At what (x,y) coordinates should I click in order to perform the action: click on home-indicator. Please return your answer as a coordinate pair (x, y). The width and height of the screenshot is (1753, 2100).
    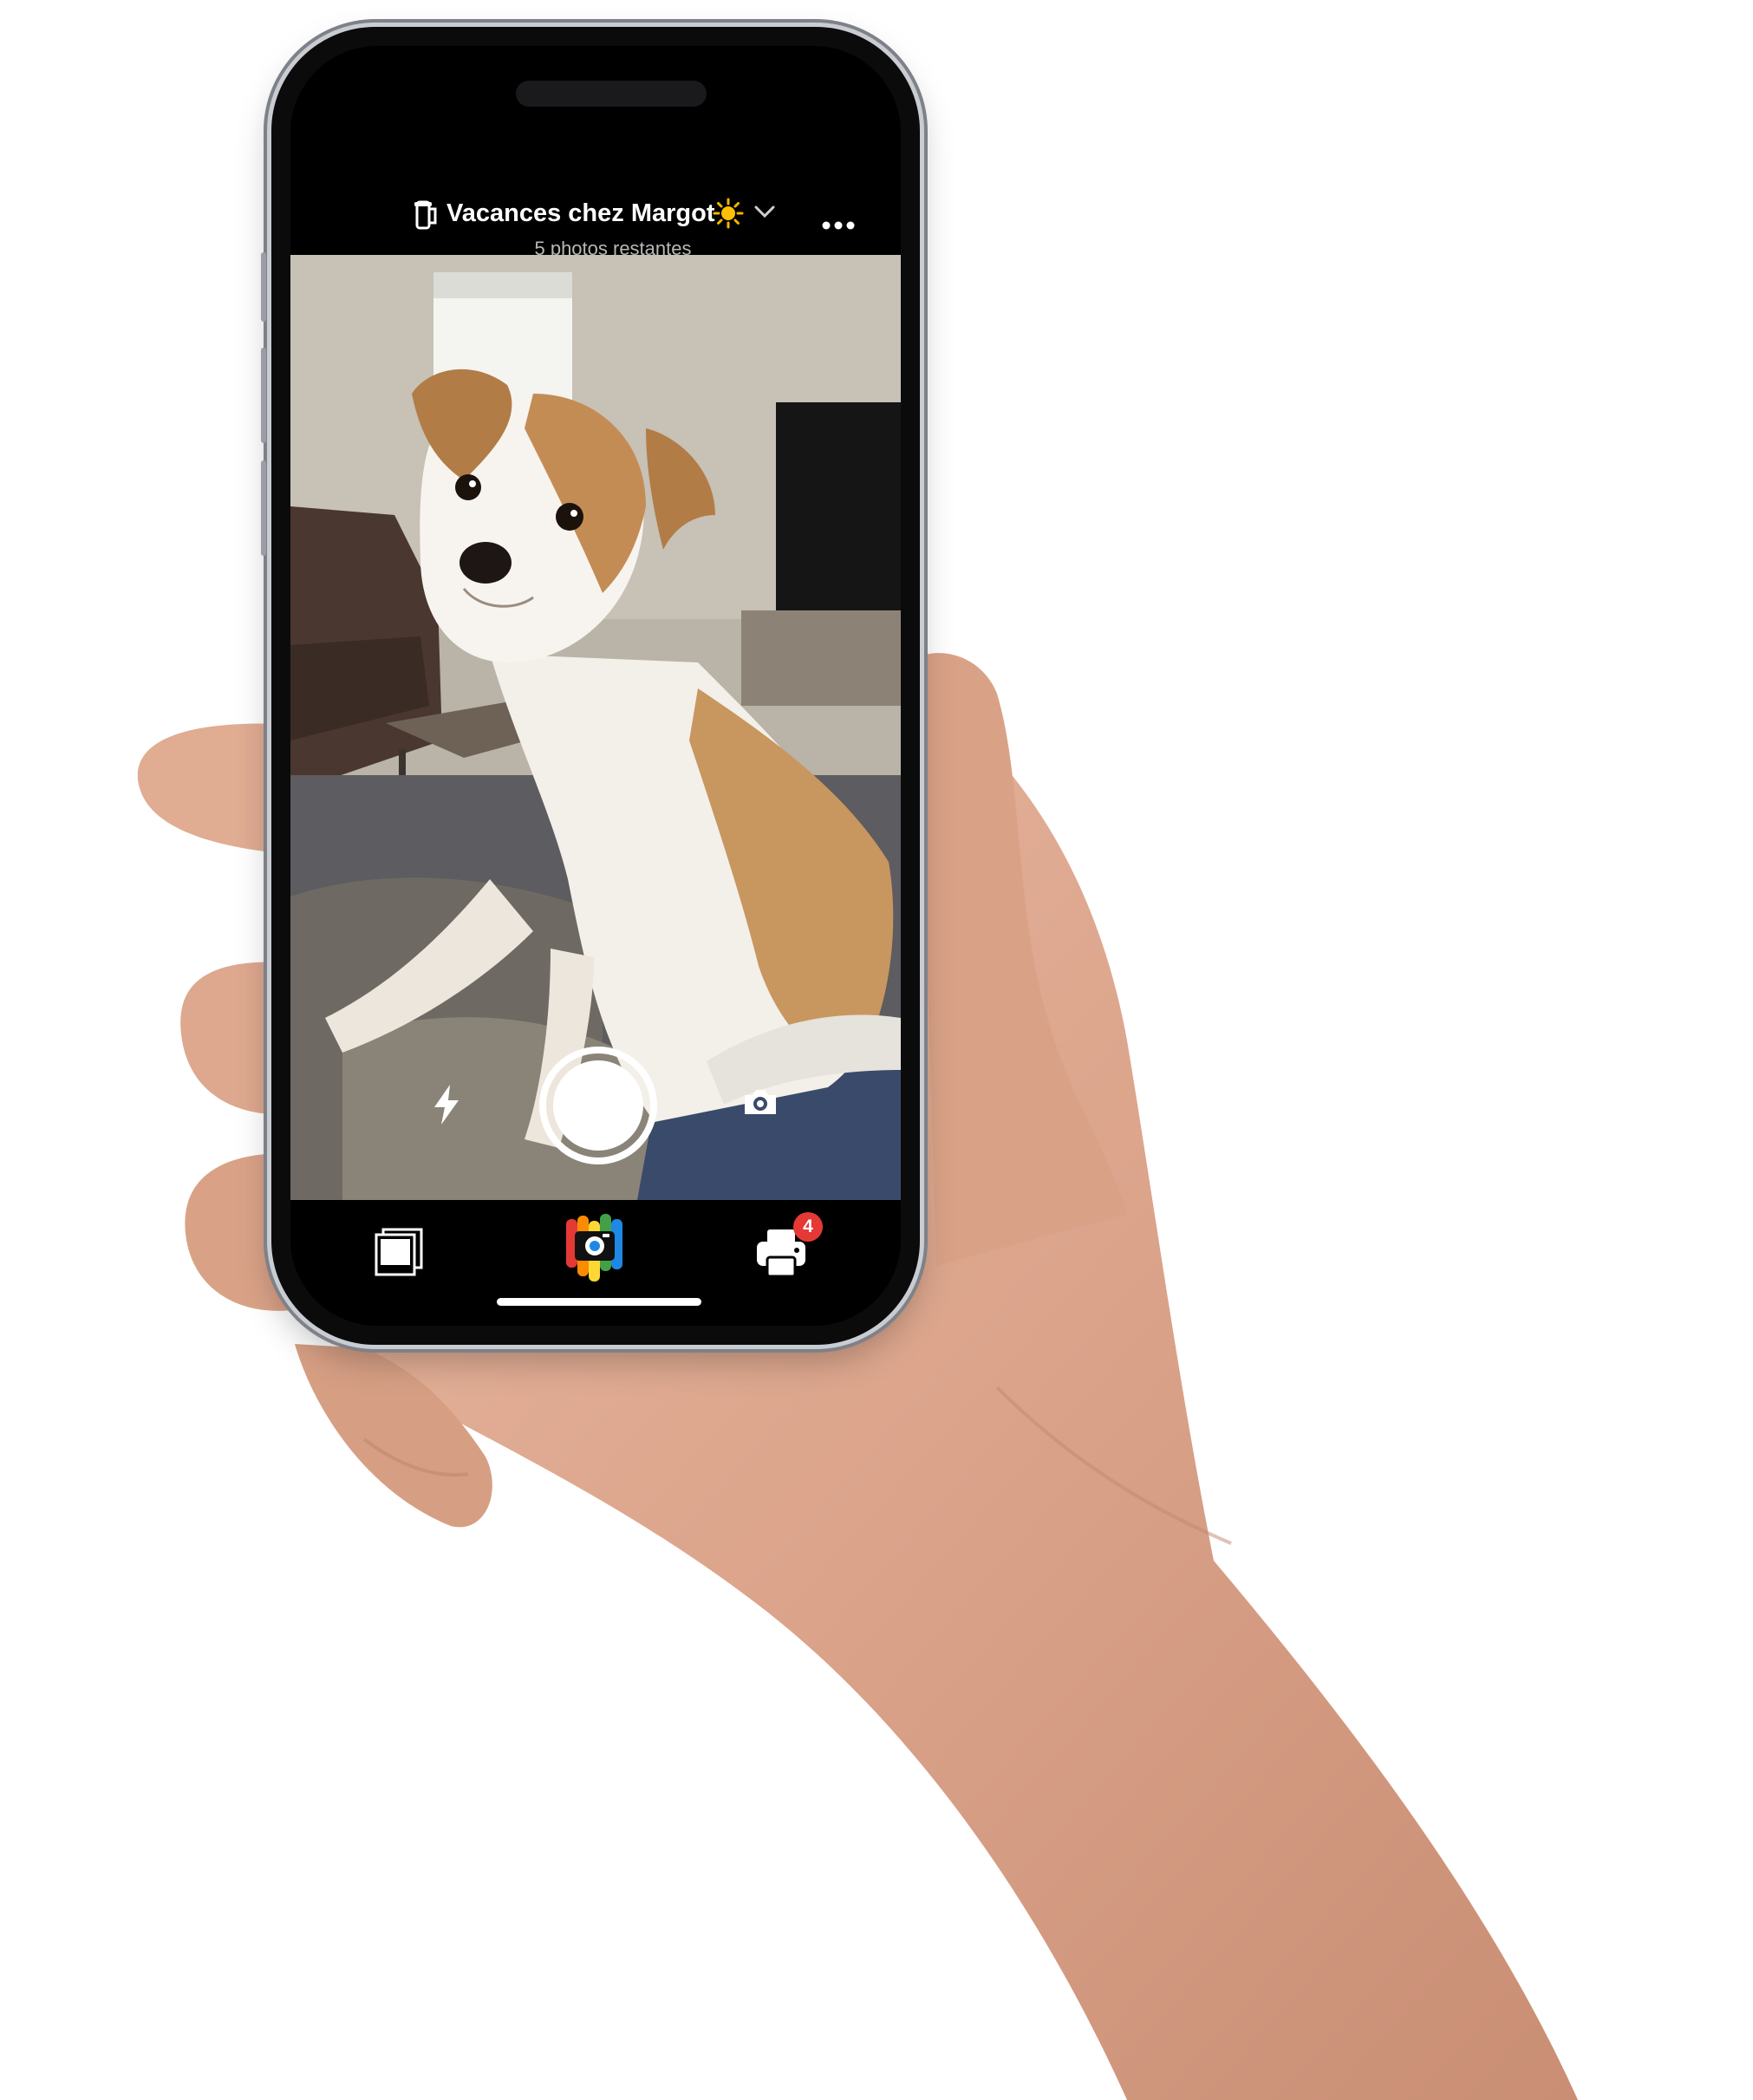
    Looking at the image, I should click on (599, 1302).